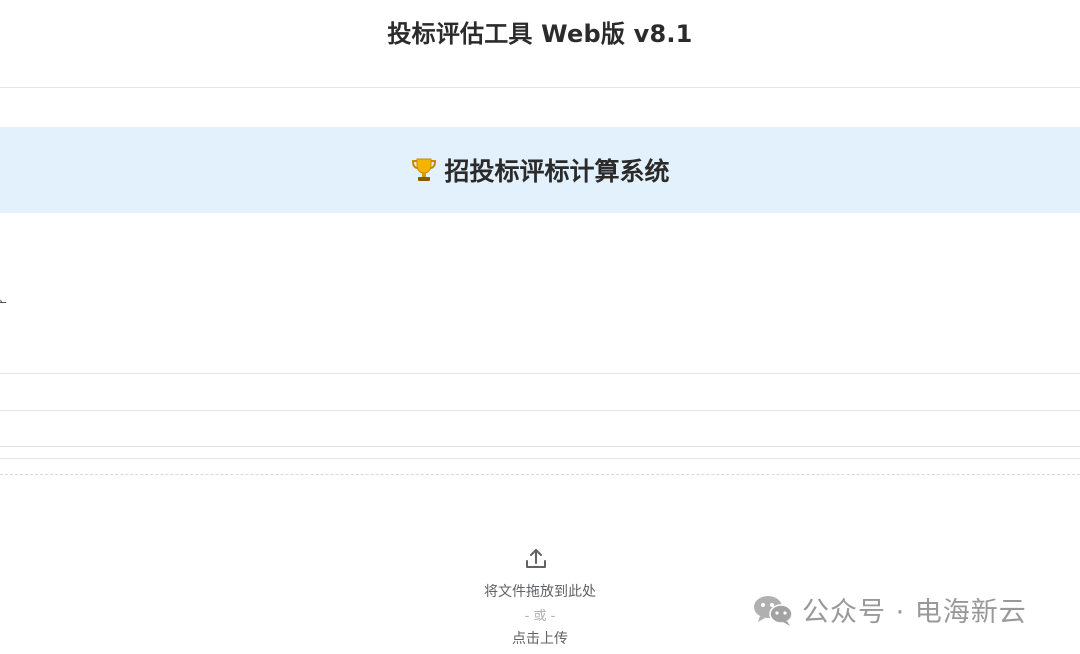 Image resolution: width=1080 pixels, height=654 pixels. What do you see at coordinates (557, 171) in the screenshot?
I see `hero-title: 招投标评标计算系统` at bounding box center [557, 171].